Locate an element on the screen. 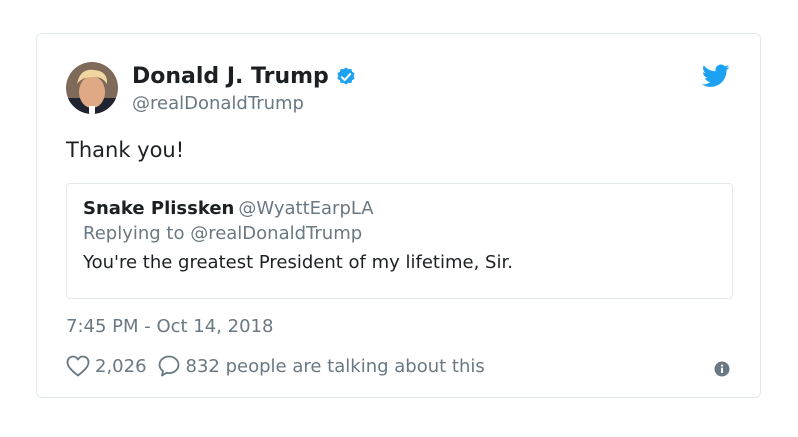  conversation-text: 832 people are talking about this is located at coordinates (335, 366).